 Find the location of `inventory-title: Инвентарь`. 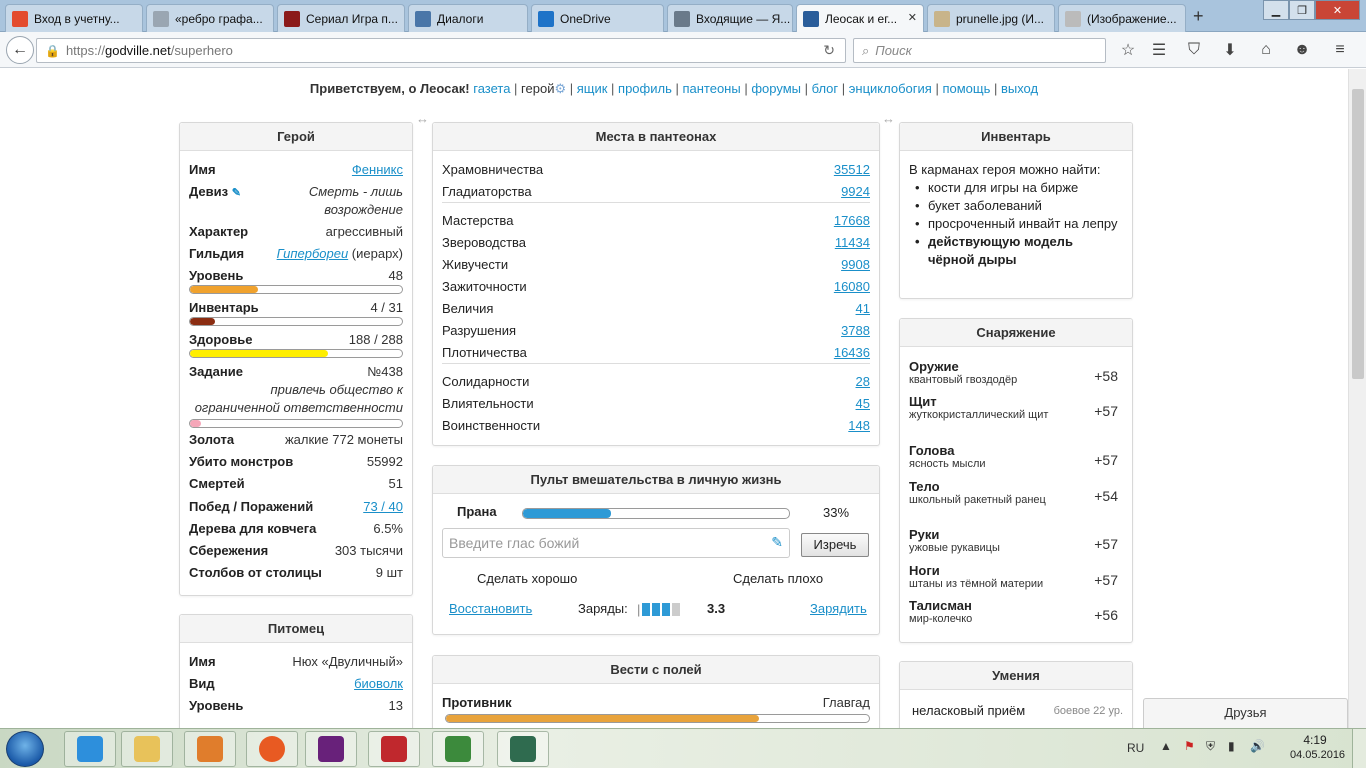

inventory-title: Инвентарь is located at coordinates (1016, 137).